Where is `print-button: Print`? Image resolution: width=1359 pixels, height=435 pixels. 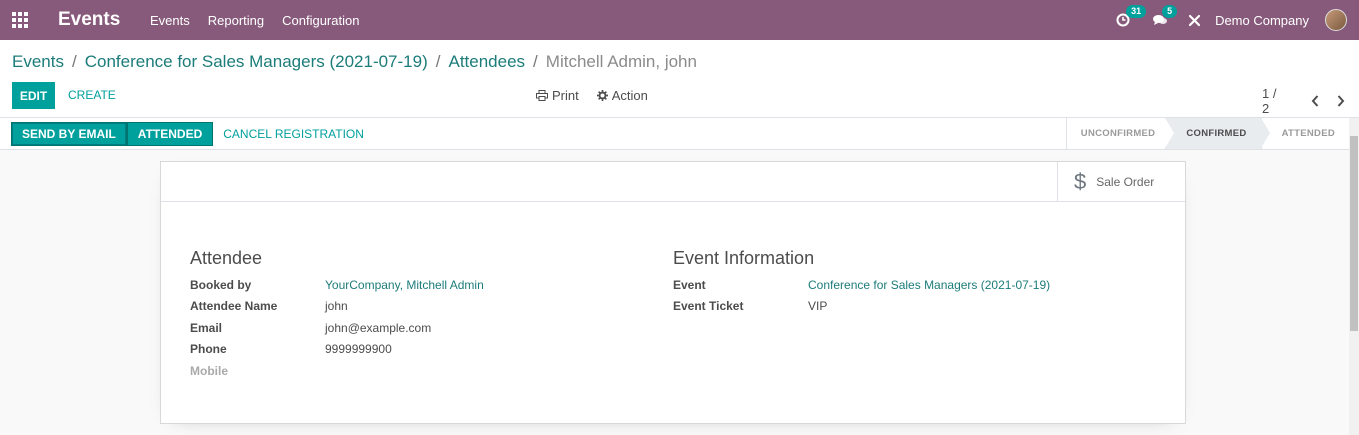 print-button: Print is located at coordinates (557, 95).